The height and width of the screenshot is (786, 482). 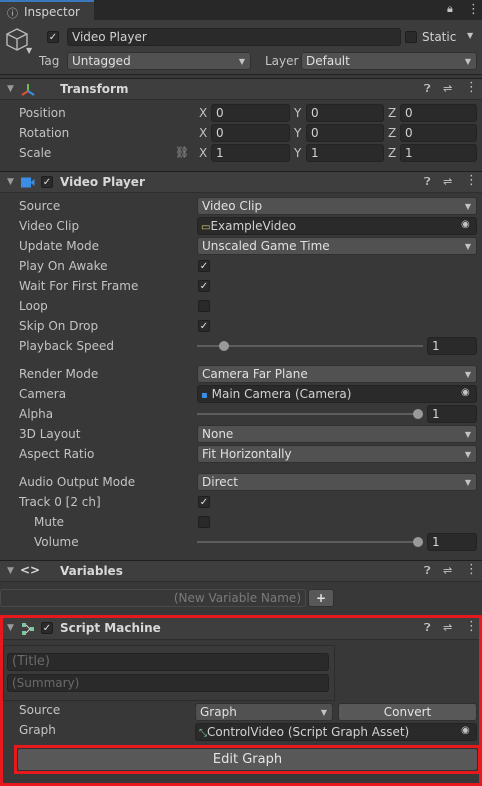 I want to click on volume-field: 1, so click(x=452, y=542).